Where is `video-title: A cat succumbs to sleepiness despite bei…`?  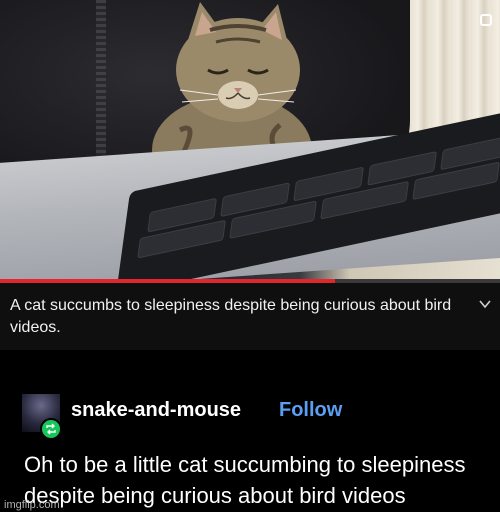 video-title: A cat succumbs to sleepiness despite bei… is located at coordinates (231, 316).